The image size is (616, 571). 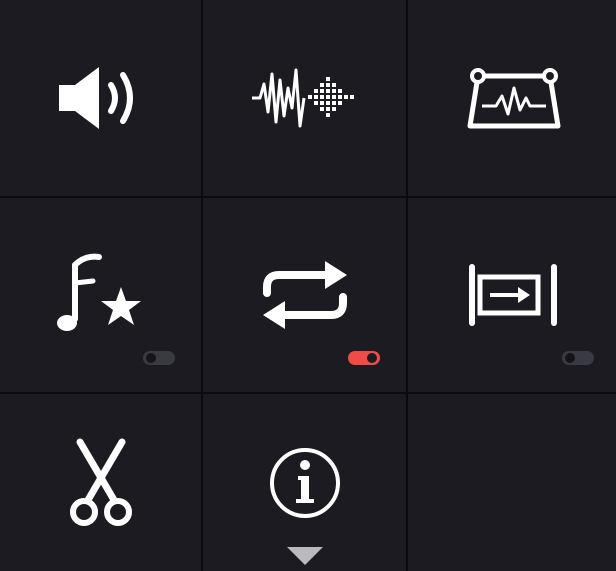 I want to click on repeat-toggle, so click(x=364, y=358).